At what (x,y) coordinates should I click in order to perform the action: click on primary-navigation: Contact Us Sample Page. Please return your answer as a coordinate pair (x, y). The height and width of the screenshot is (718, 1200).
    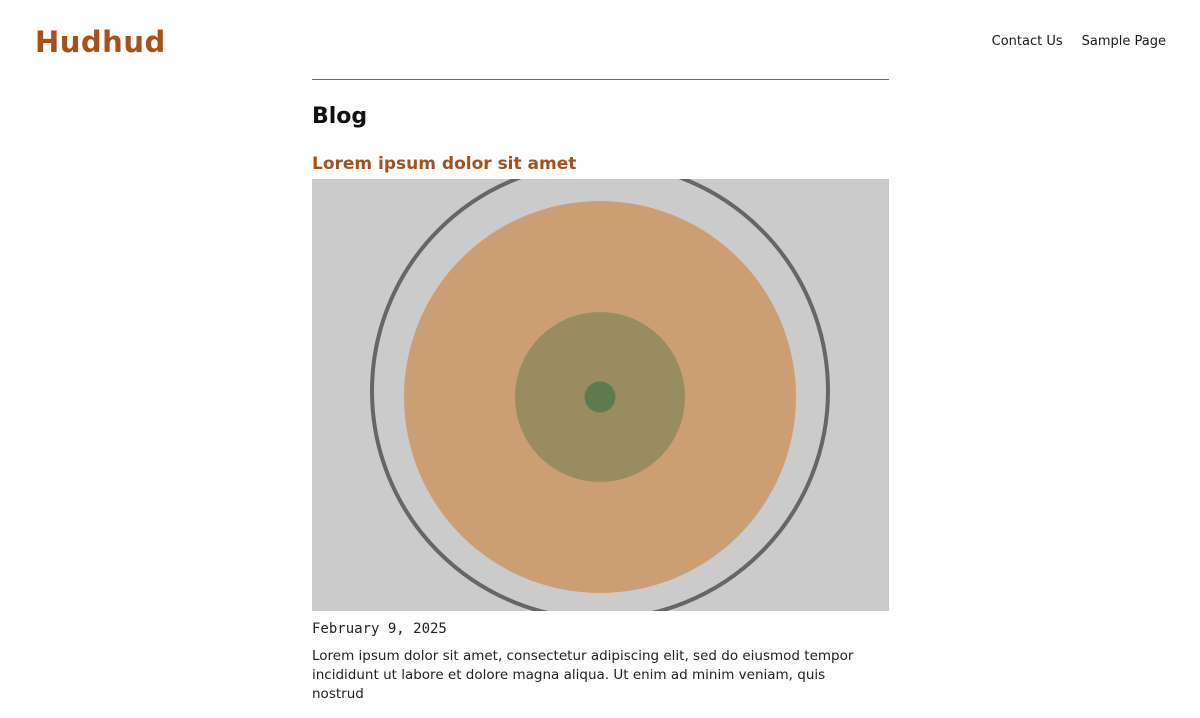
    Looking at the image, I should click on (1079, 42).